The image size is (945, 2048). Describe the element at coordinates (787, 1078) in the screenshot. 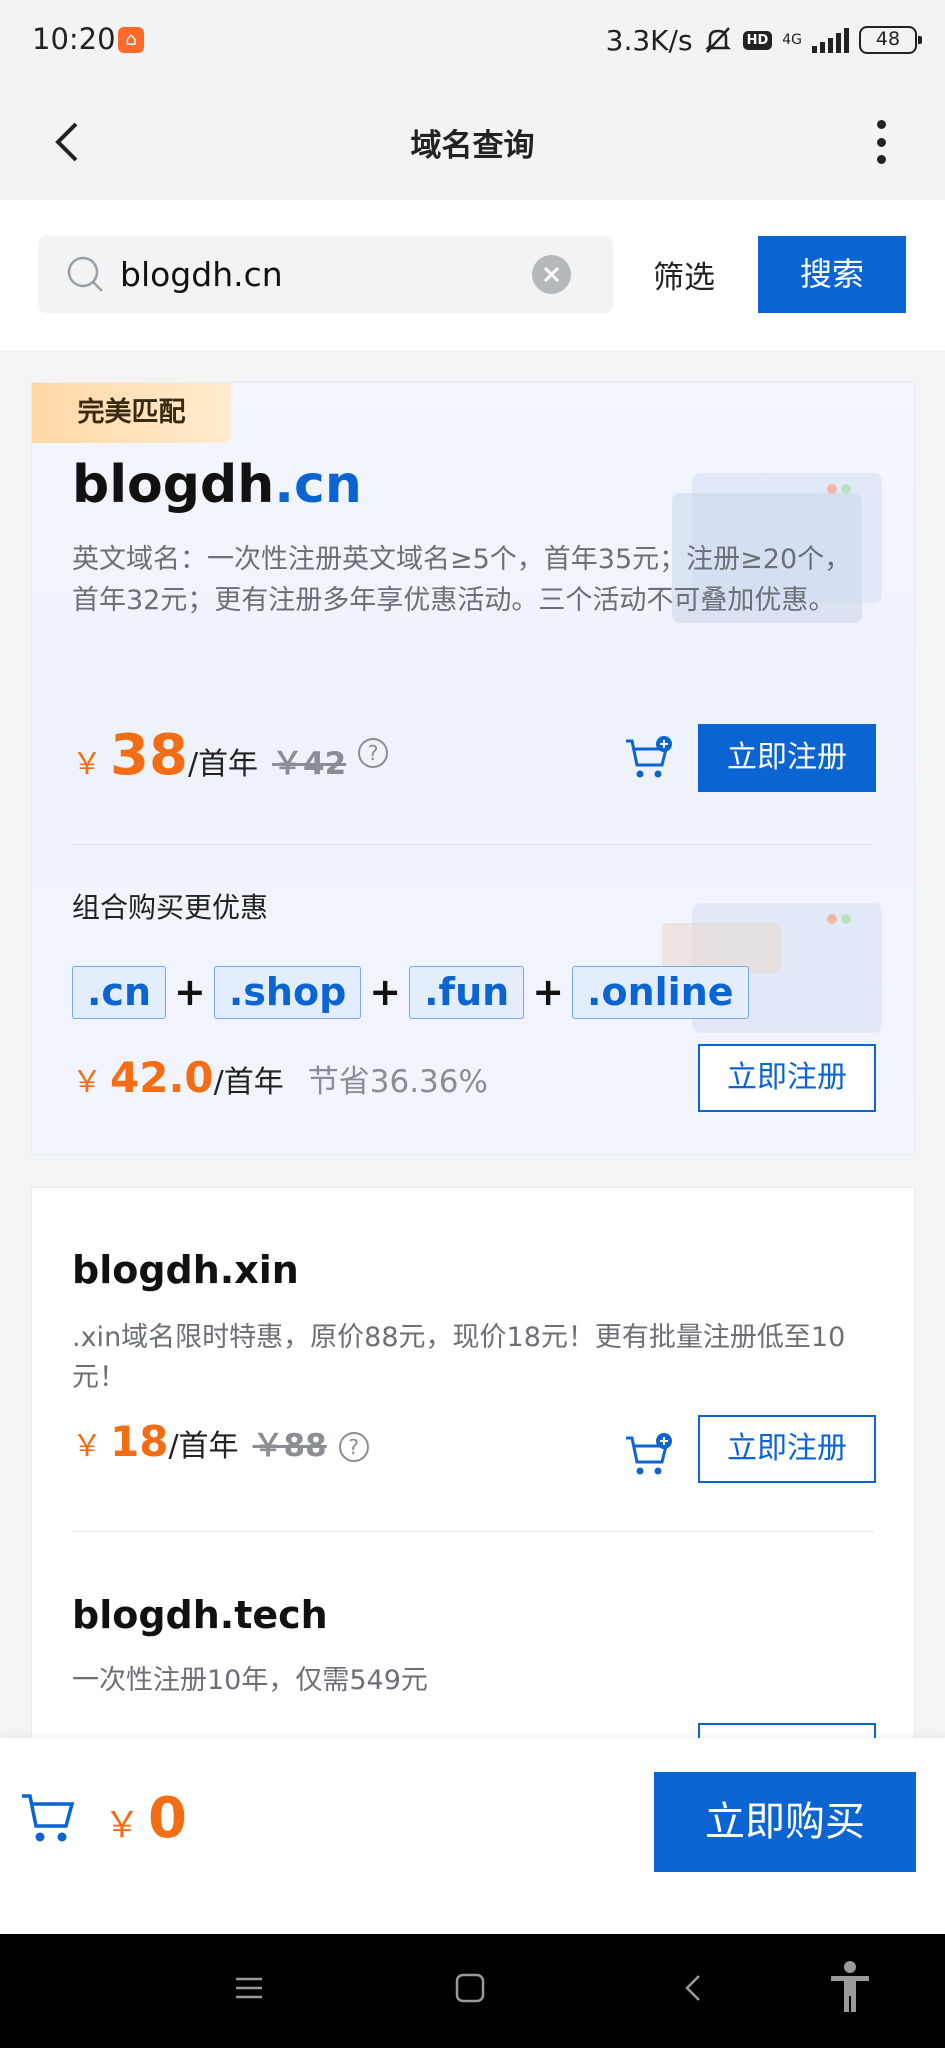

I see `combo-register-button: 立即注册` at that location.